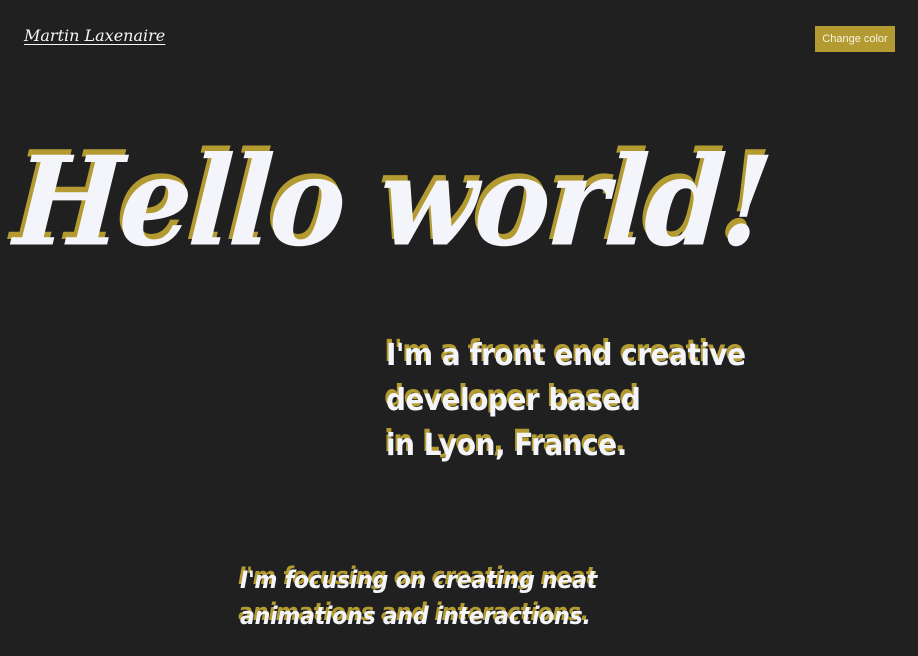 The height and width of the screenshot is (656, 918). Describe the element at coordinates (855, 39) in the screenshot. I see `change-color-button: Change color` at that location.